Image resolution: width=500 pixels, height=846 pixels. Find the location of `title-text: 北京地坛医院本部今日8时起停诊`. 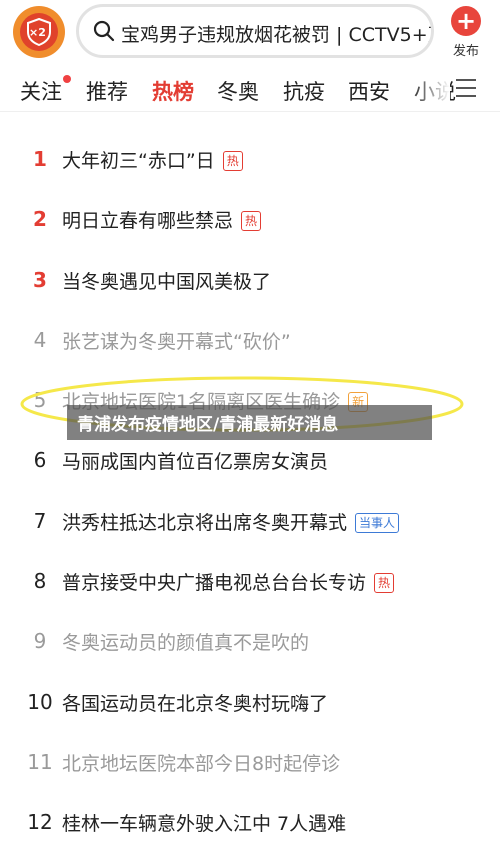

title-text: 北京地坛医院本部今日8时起停诊 is located at coordinates (201, 763).